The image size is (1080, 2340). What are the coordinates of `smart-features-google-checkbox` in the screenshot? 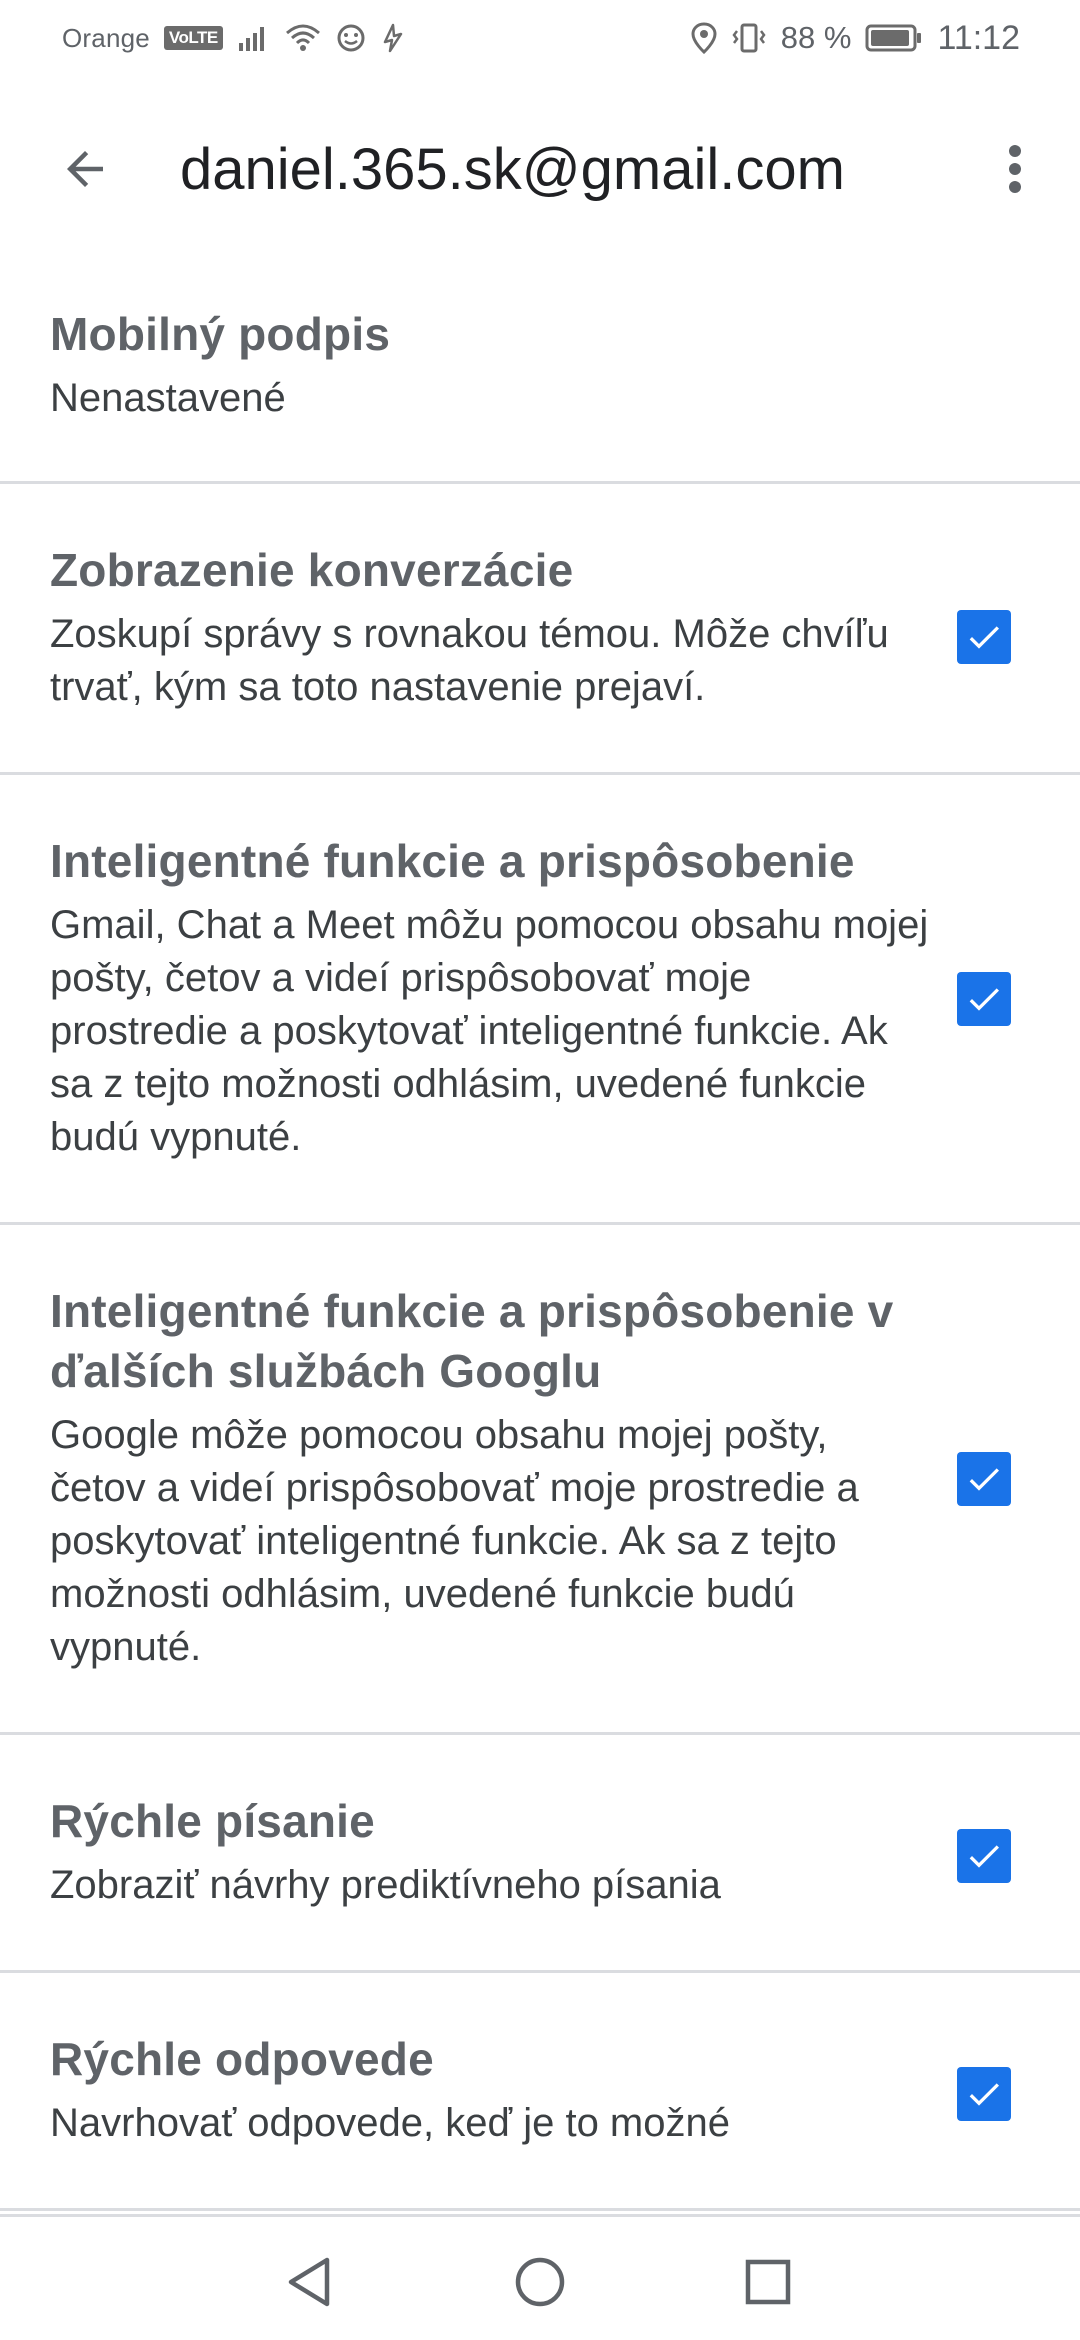 It's located at (984, 1479).